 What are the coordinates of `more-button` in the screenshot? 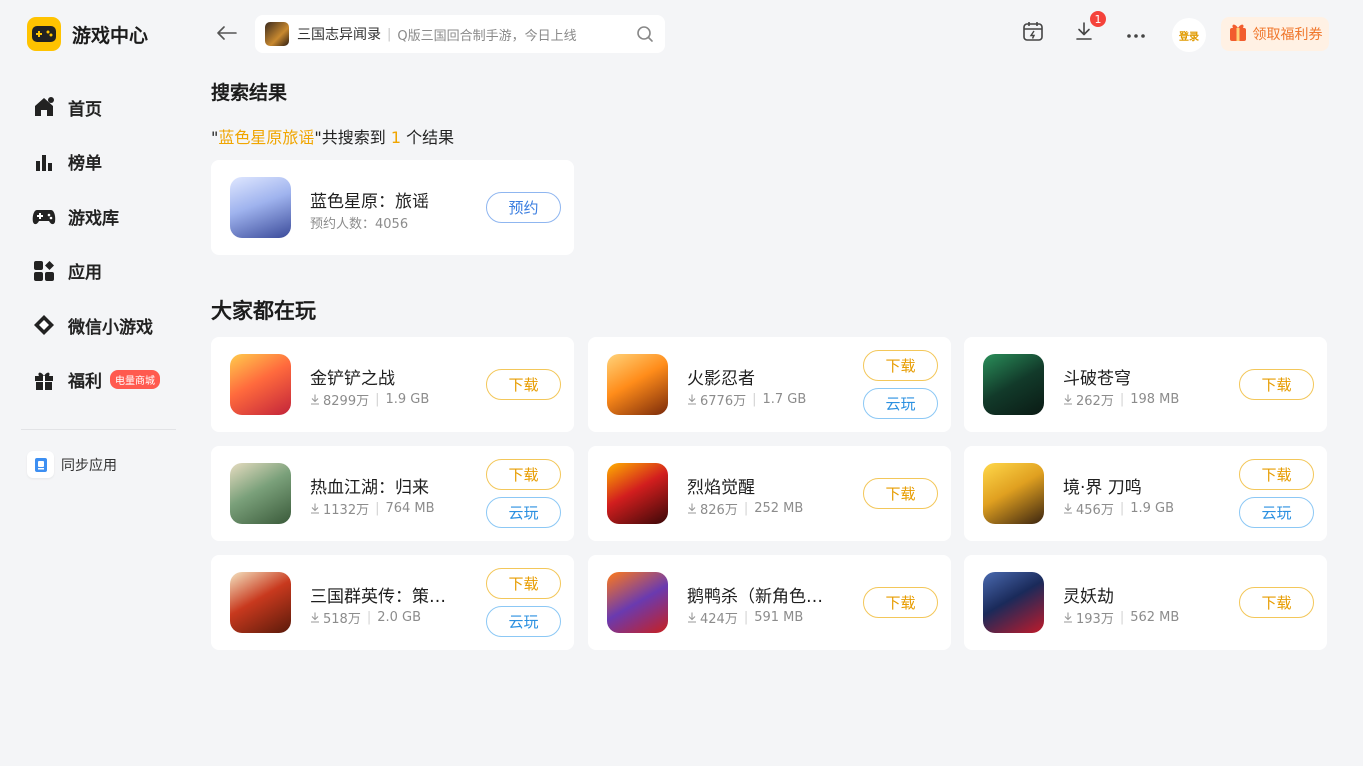 It's located at (1136, 33).